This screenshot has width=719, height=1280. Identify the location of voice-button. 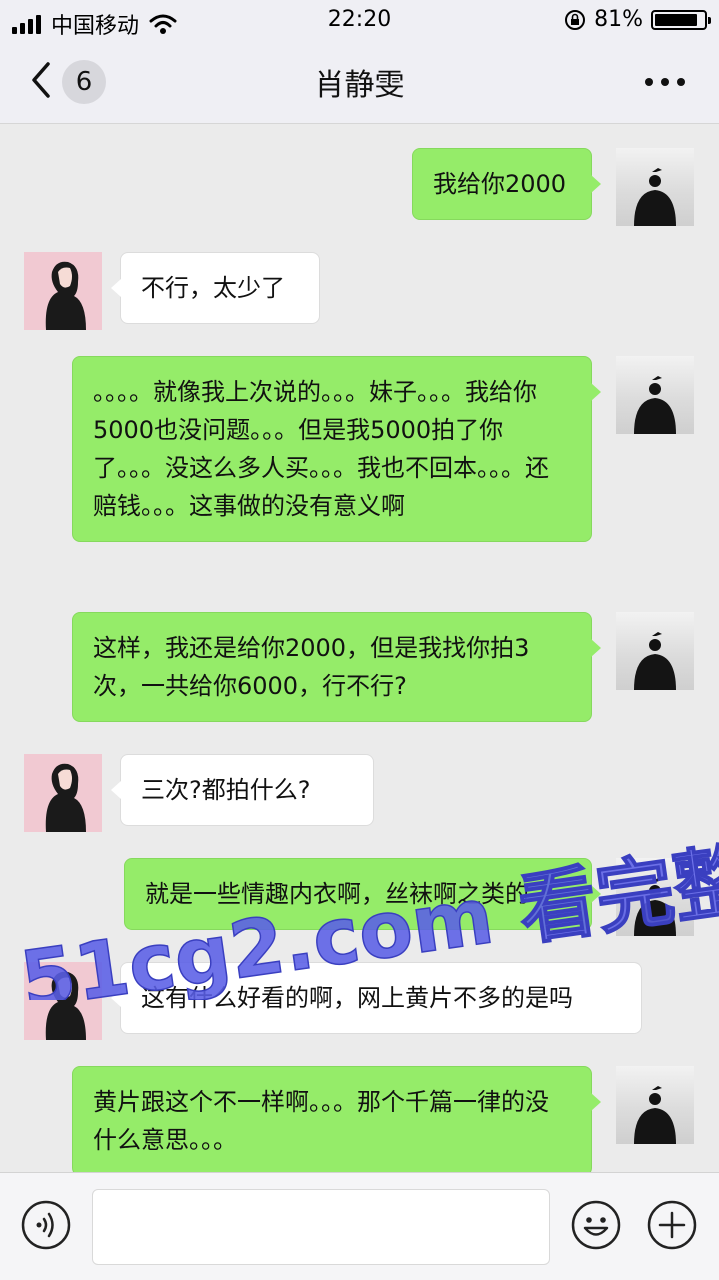
(46, 1225).